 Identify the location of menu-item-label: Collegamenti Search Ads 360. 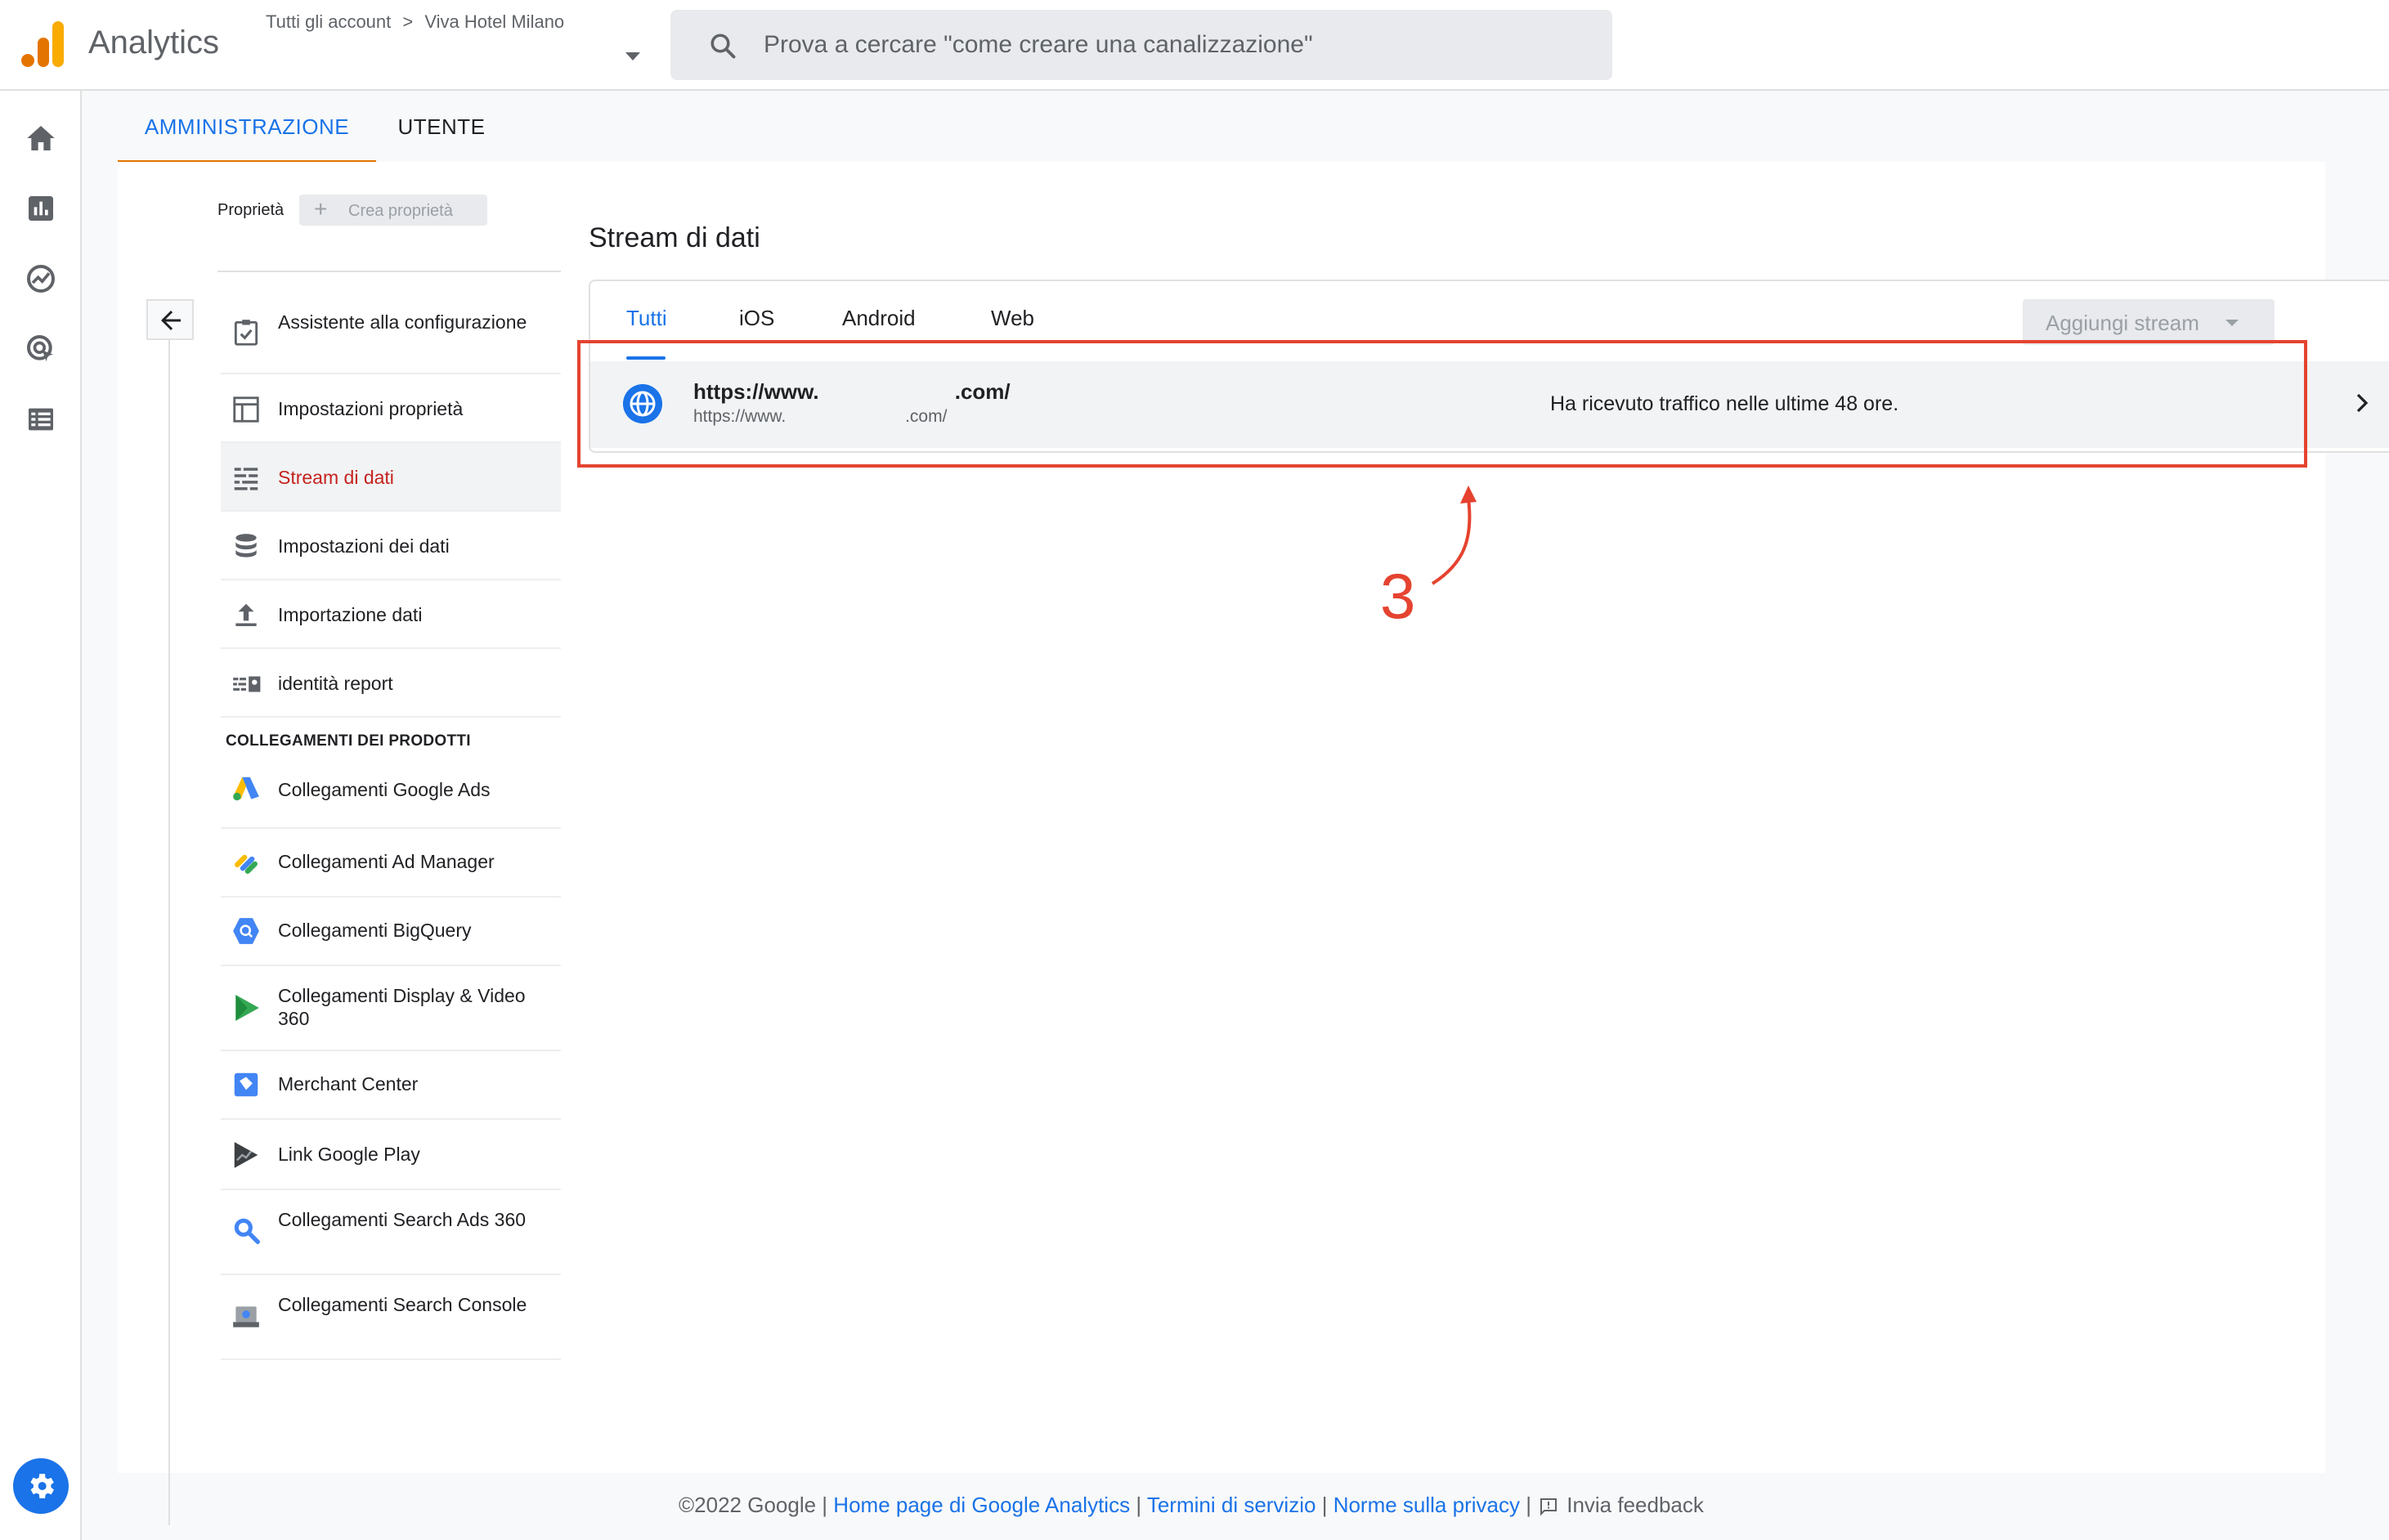
(402, 1219).